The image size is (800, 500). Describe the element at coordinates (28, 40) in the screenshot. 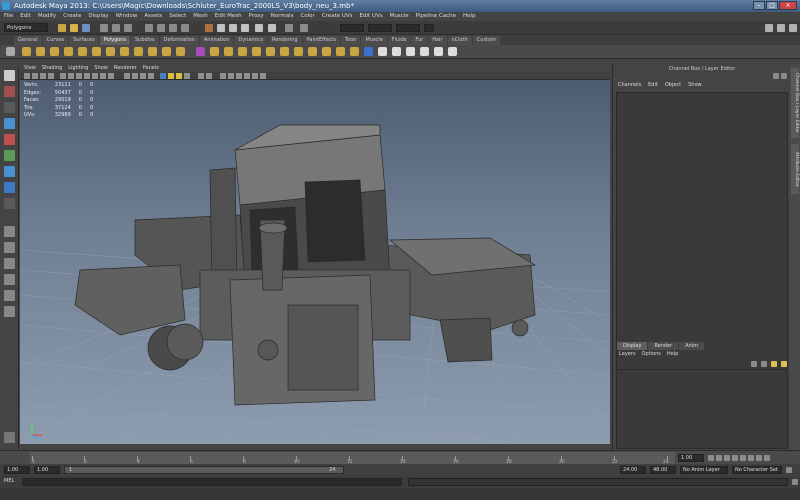

I see `shelf-tab-general: General` at that location.